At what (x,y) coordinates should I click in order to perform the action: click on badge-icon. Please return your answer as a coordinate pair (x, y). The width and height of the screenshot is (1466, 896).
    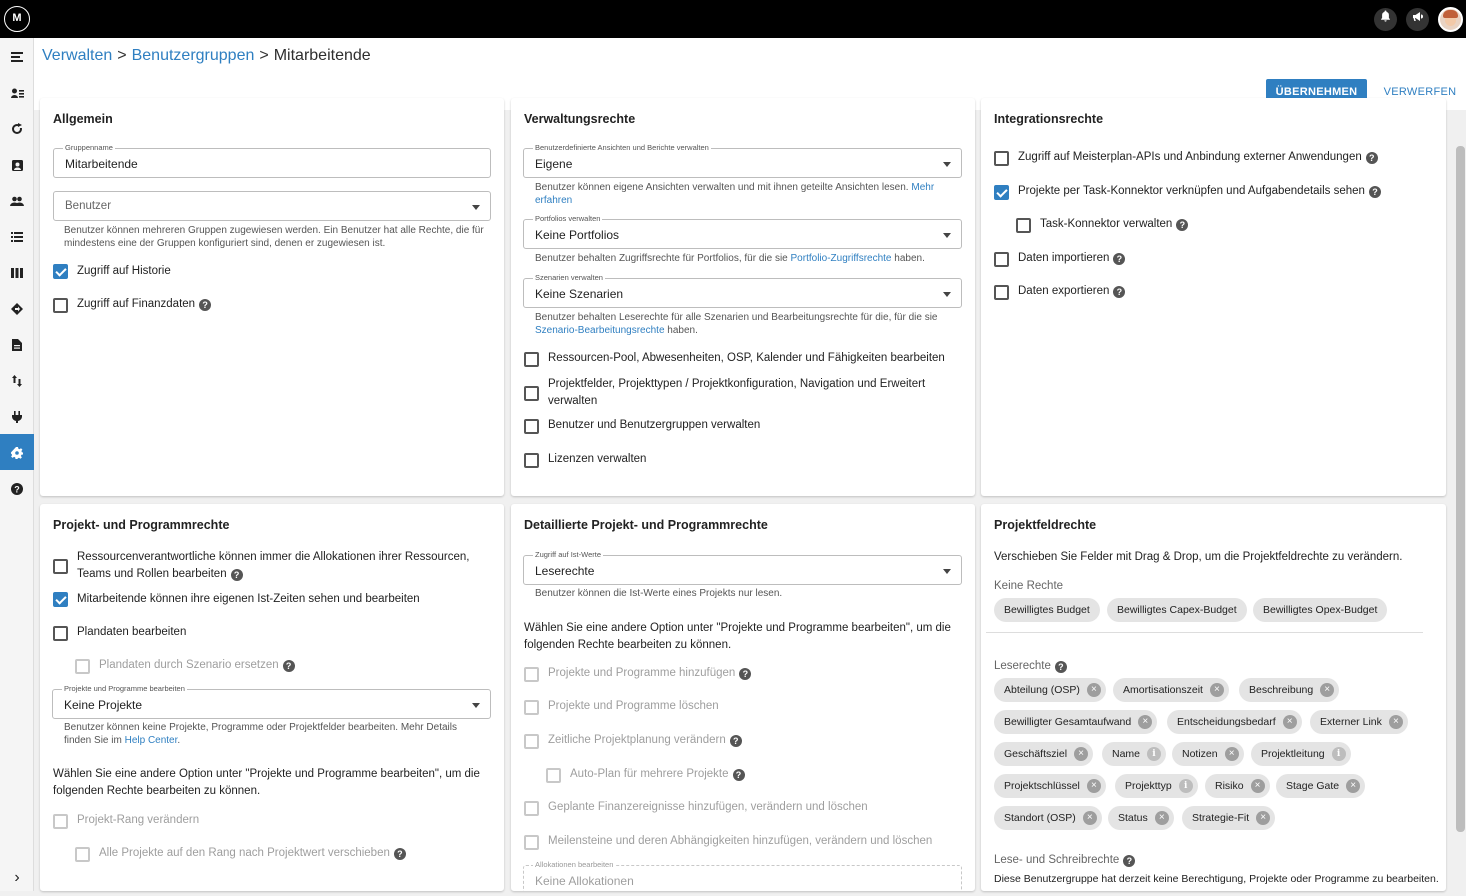
    Looking at the image, I should click on (17, 164).